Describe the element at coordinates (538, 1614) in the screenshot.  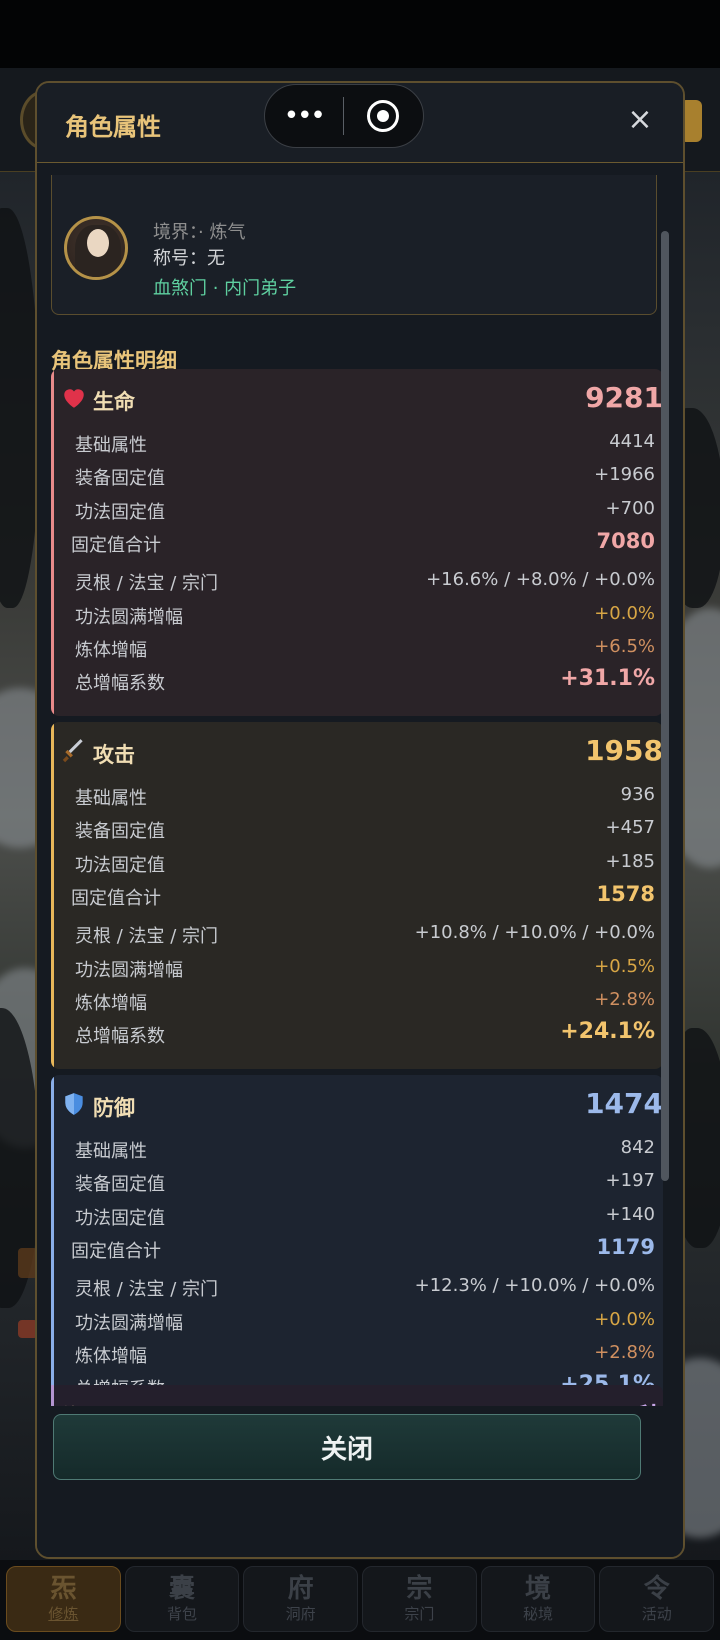
I see `nav-label: 秘境` at that location.